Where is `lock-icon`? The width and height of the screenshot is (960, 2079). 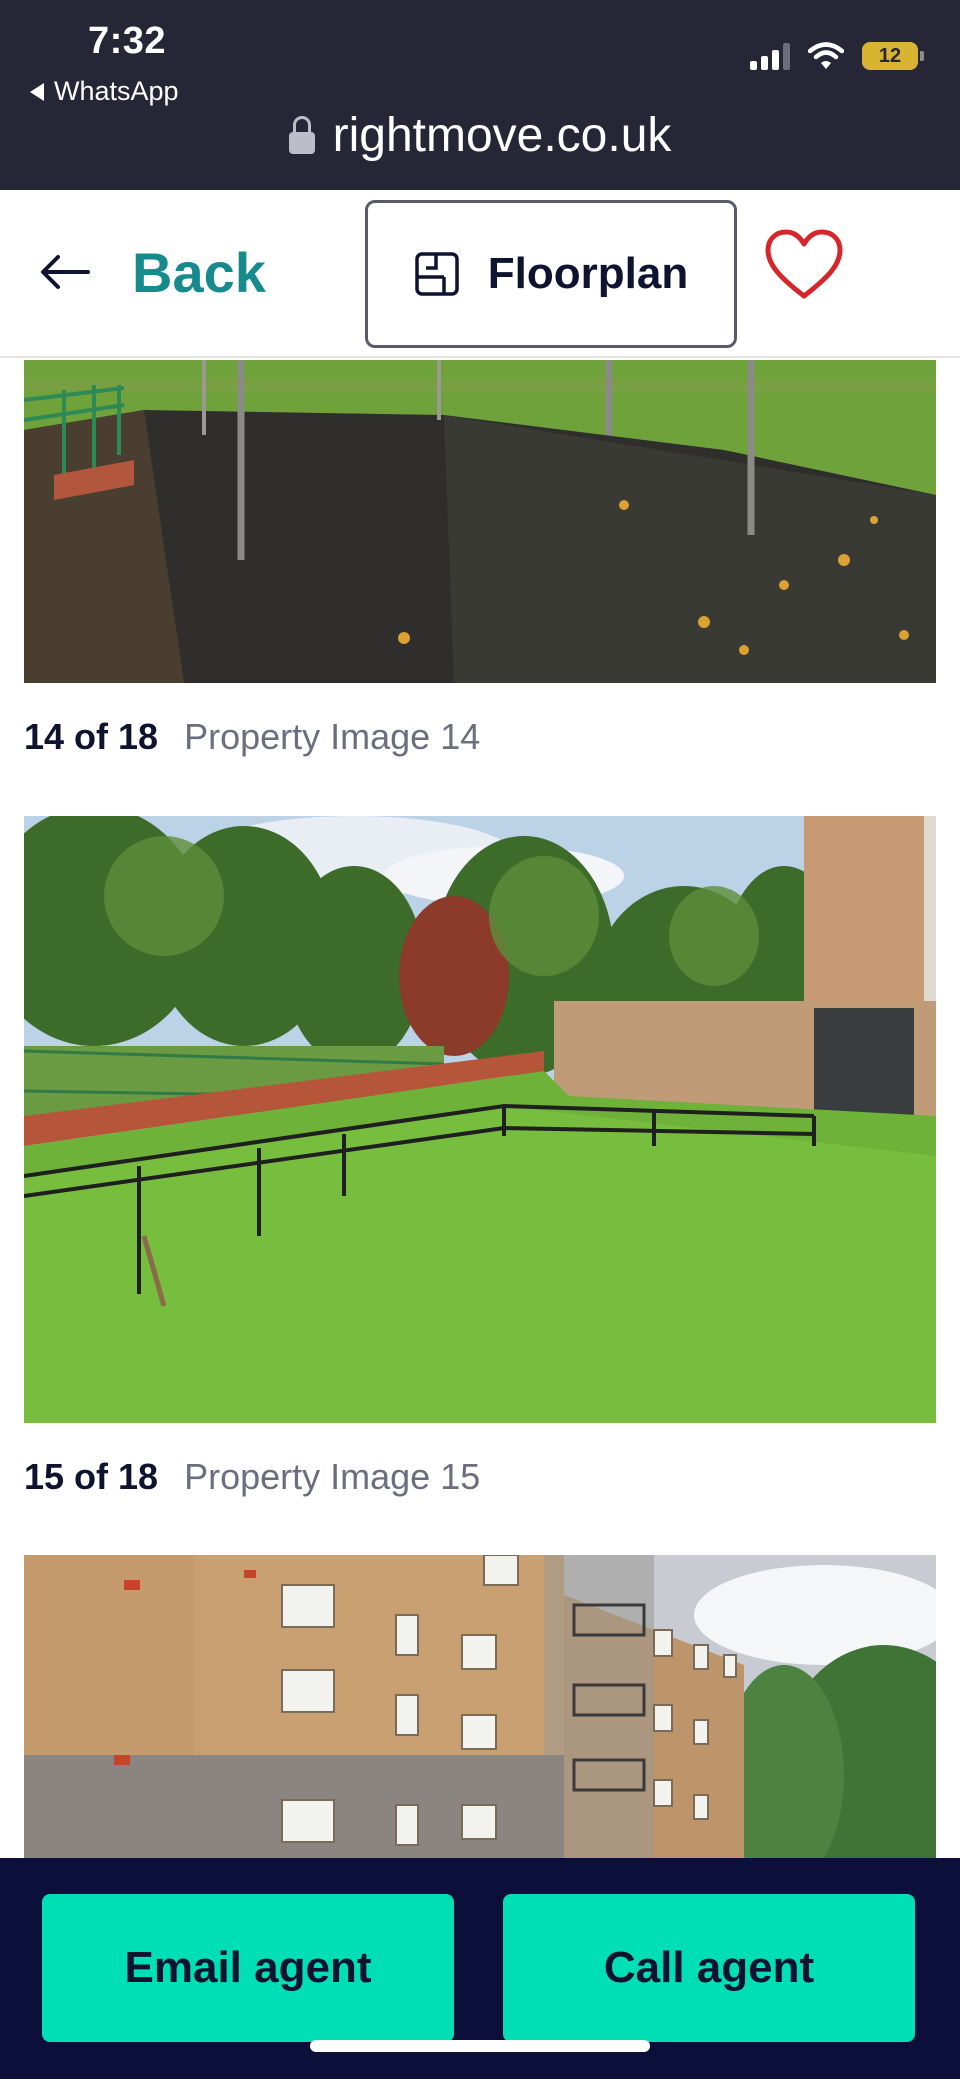
lock-icon is located at coordinates (301, 134).